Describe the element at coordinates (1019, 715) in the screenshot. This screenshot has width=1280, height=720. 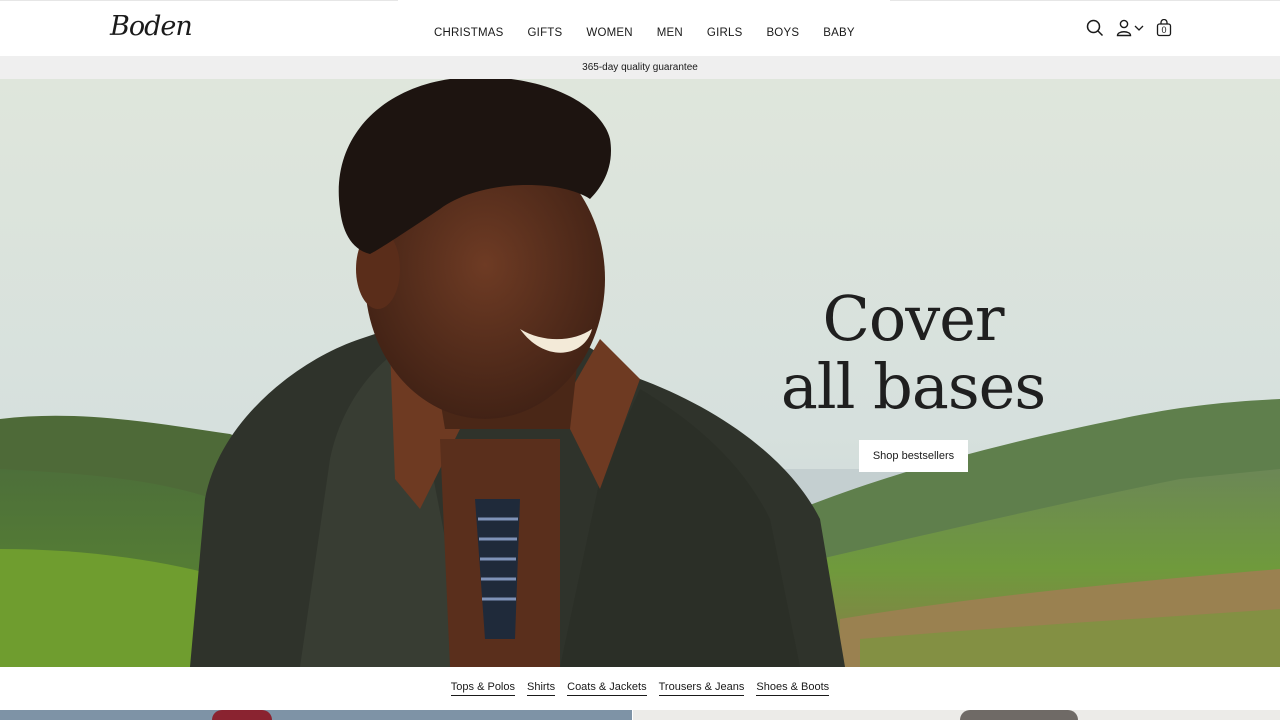
I see `grey-hat-shape` at that location.